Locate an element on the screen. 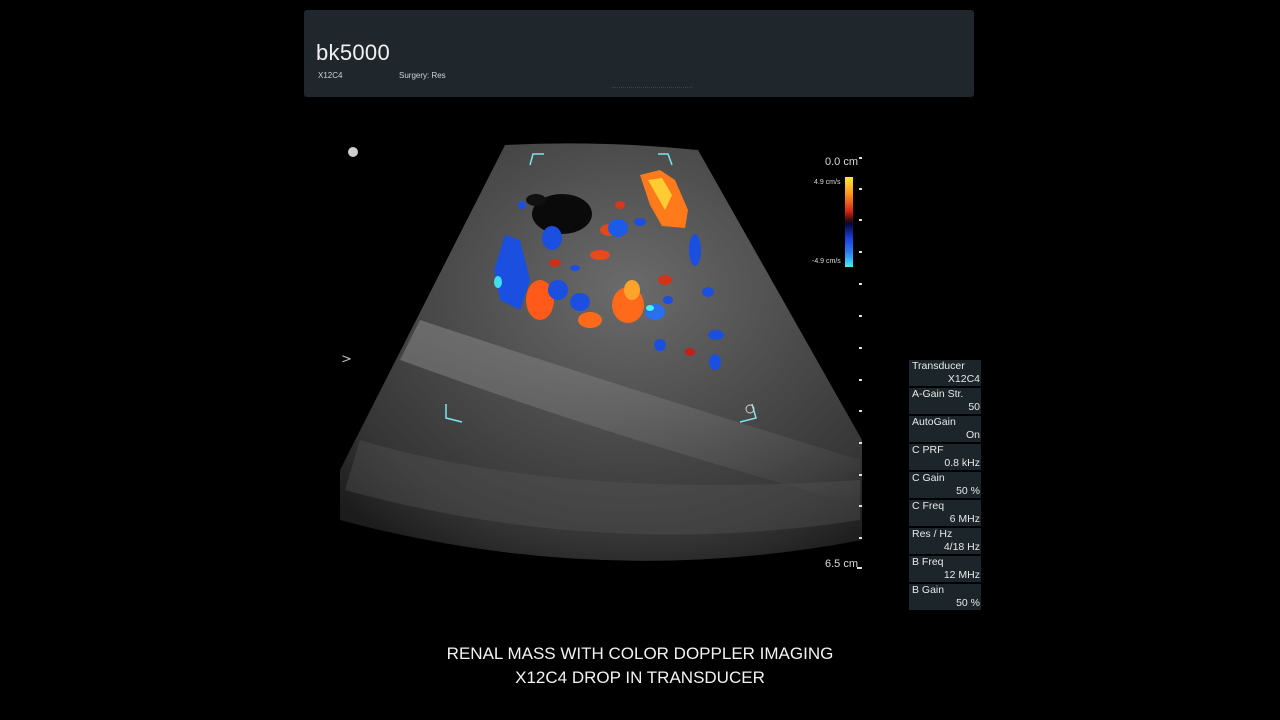 The image size is (1280, 720). param-label: A-Gain Str. is located at coordinates (938, 394).